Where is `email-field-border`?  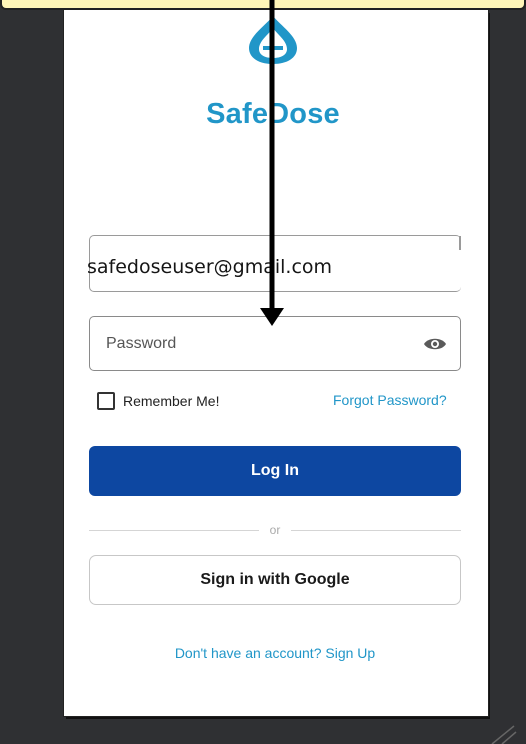
email-field-border is located at coordinates (460, 243).